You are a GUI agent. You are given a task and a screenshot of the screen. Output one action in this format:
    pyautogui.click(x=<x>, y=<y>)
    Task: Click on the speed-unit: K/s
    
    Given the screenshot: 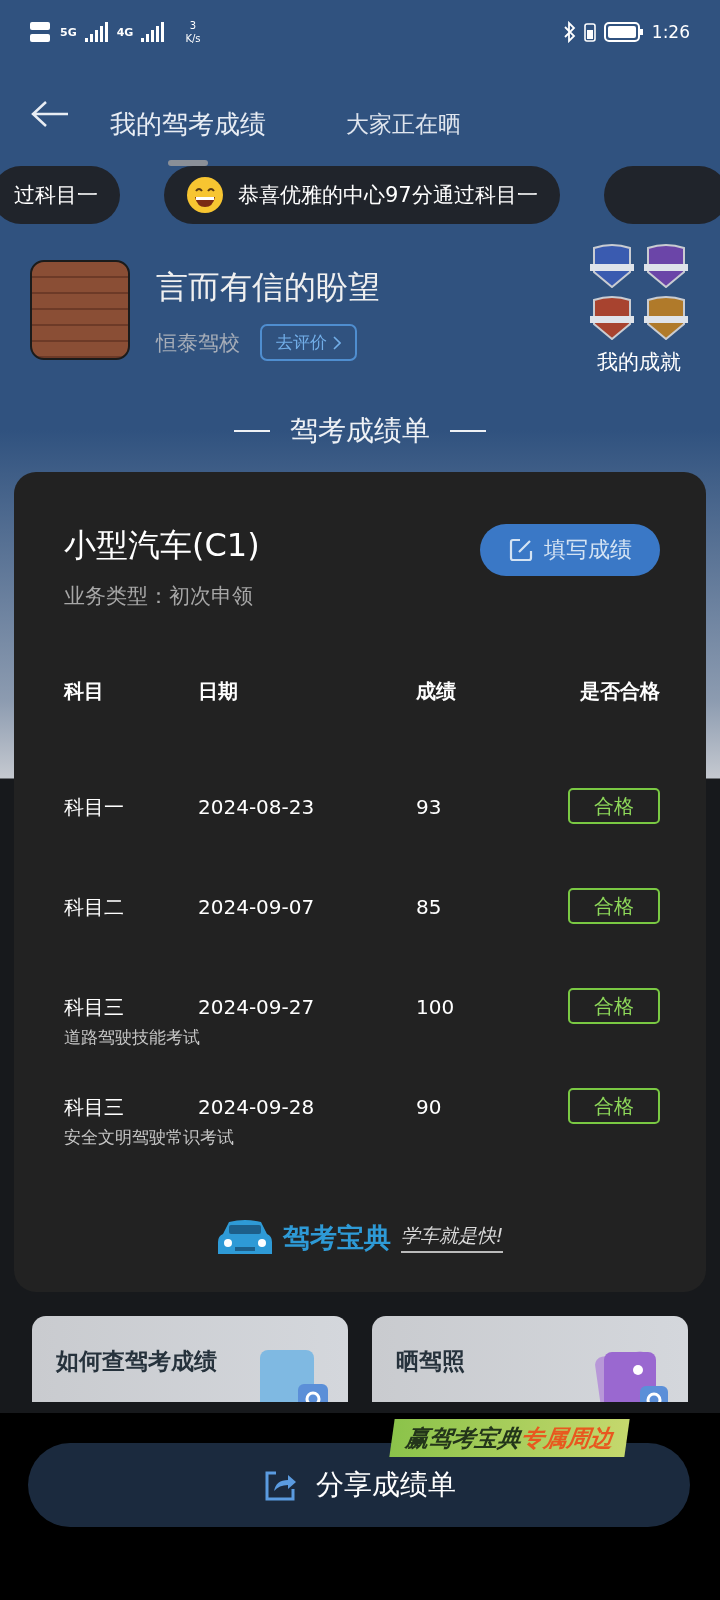 What is the action you would take?
    pyautogui.click(x=193, y=38)
    